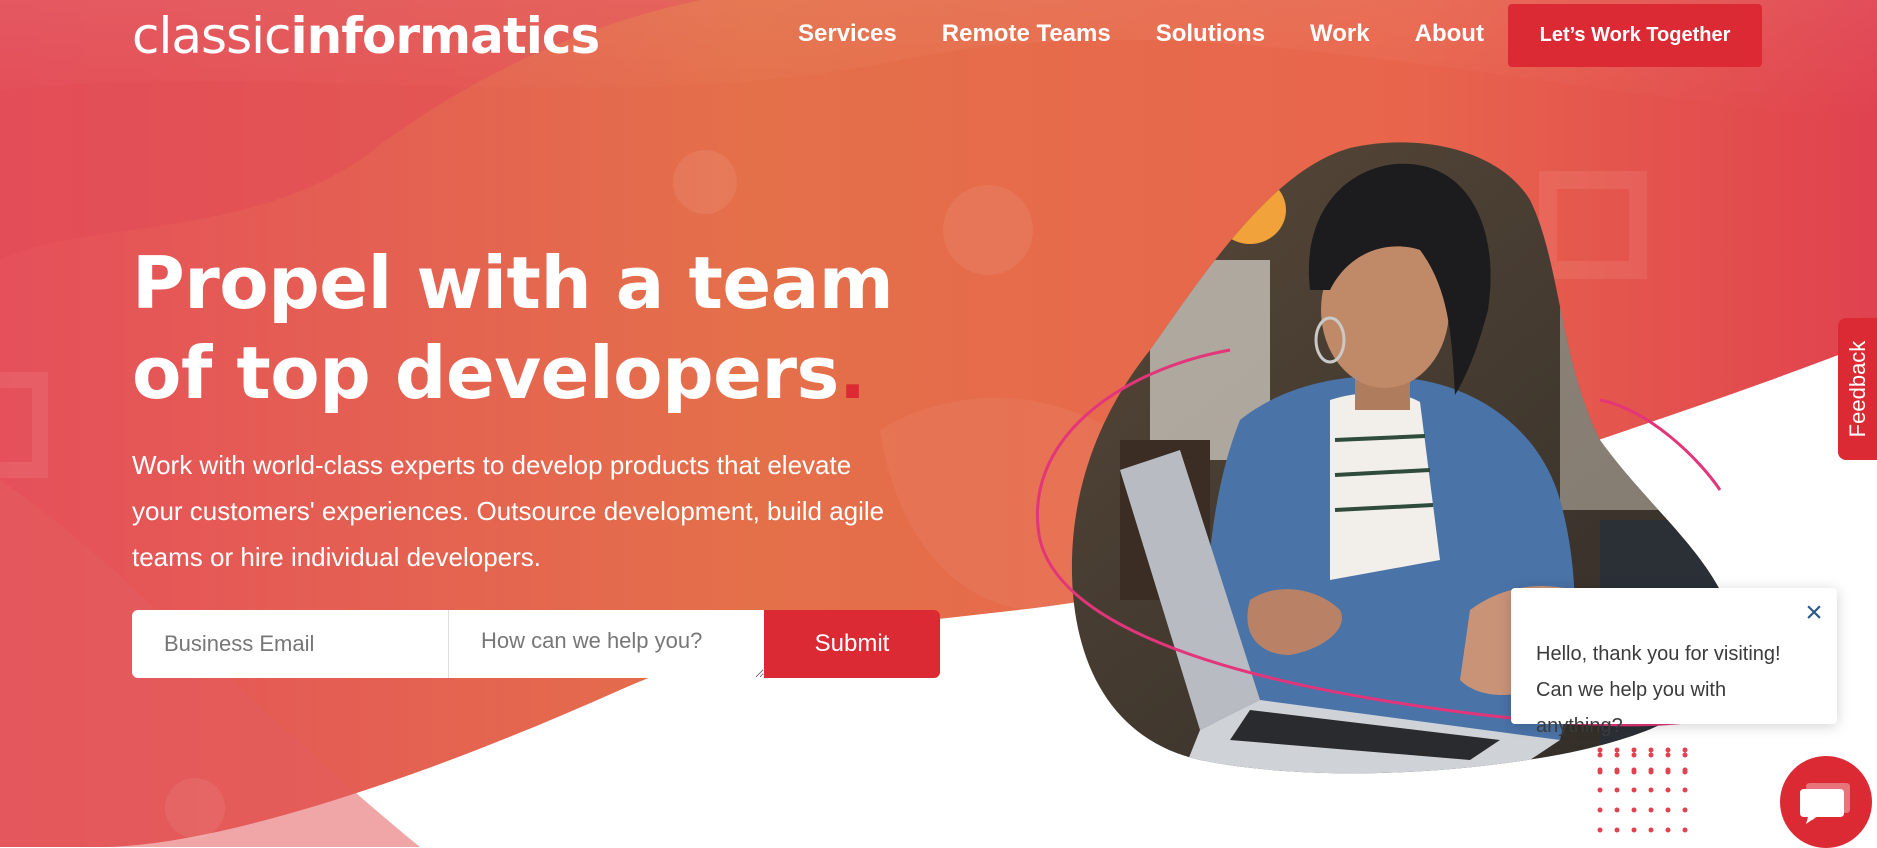 This screenshot has width=1877, height=848. I want to click on brand-logo: classicinformatics, so click(366, 36).